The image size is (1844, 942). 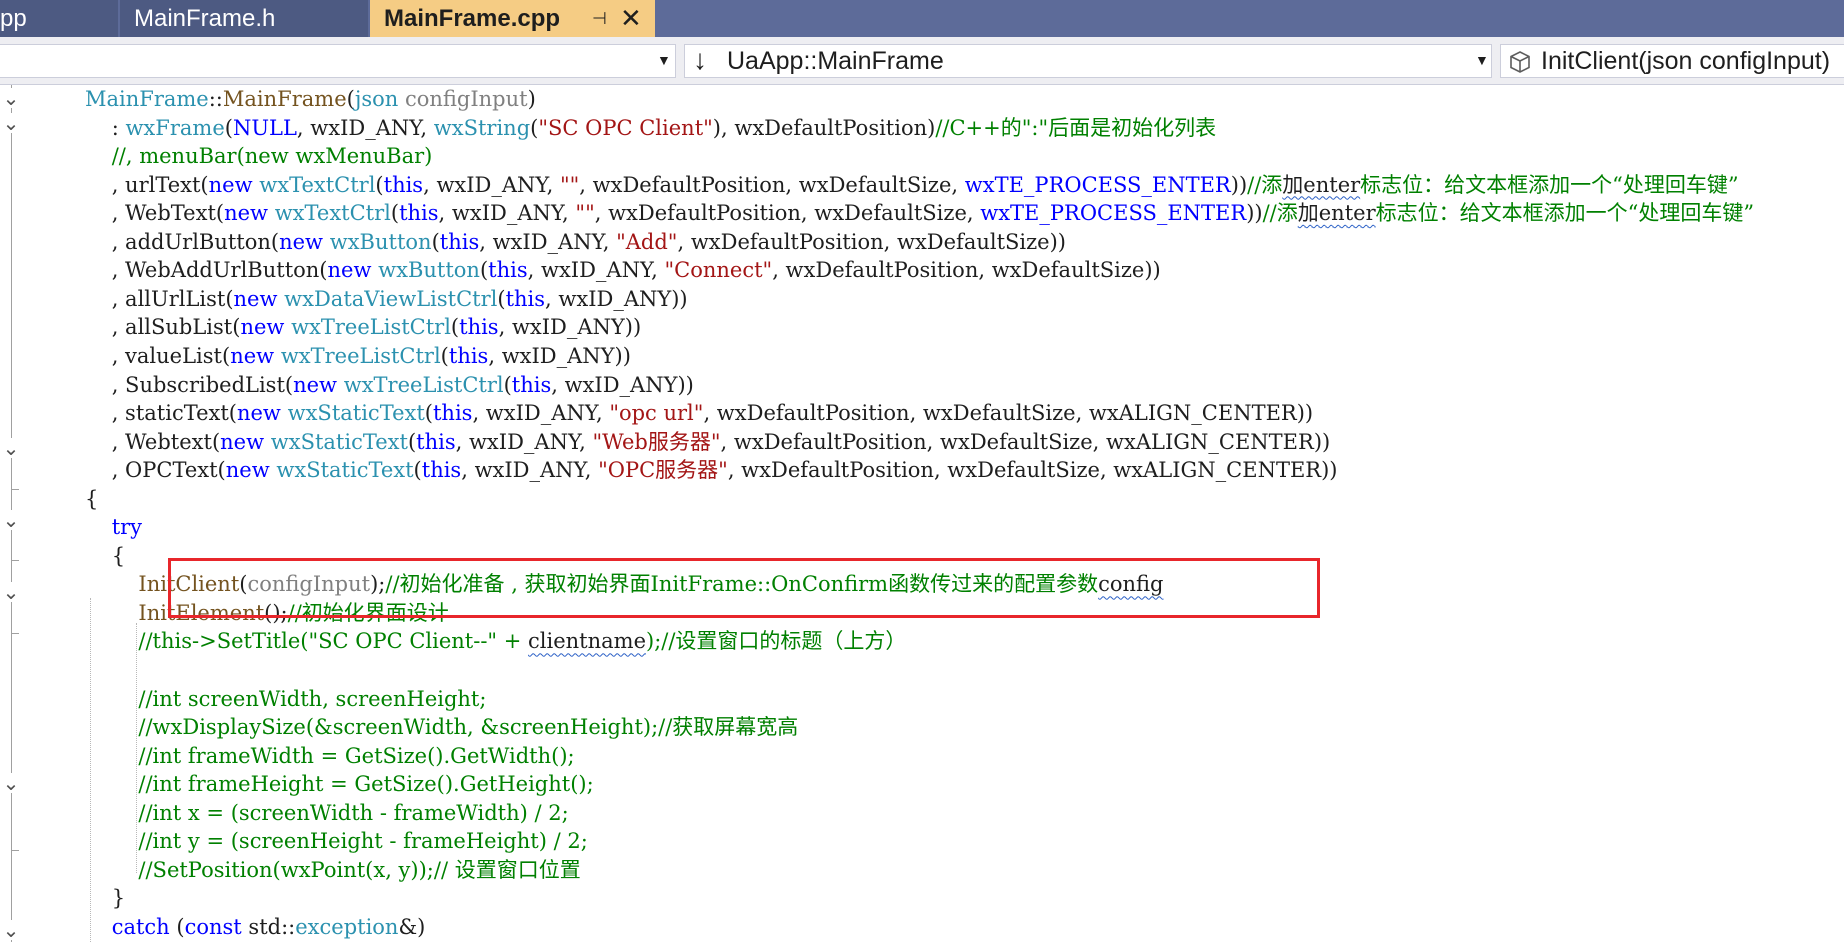 I want to click on code-token: "Web服务器", so click(x=656, y=441).